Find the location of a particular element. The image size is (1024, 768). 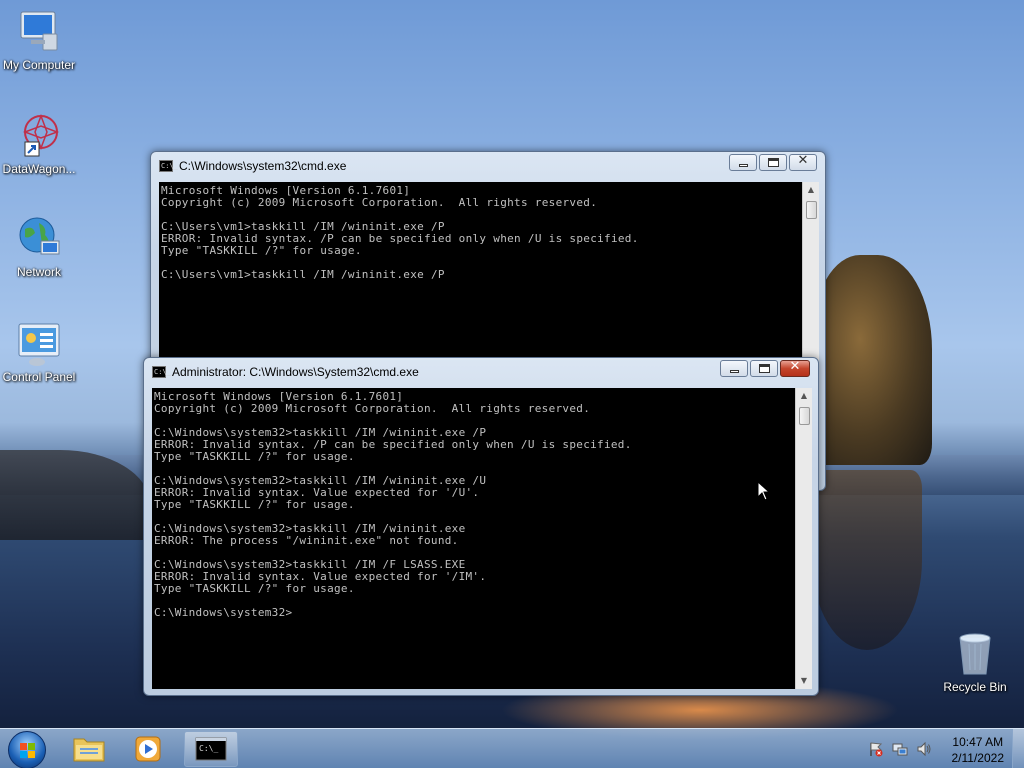

scroll-down-icon: ▼ is located at coordinates (804, 681).